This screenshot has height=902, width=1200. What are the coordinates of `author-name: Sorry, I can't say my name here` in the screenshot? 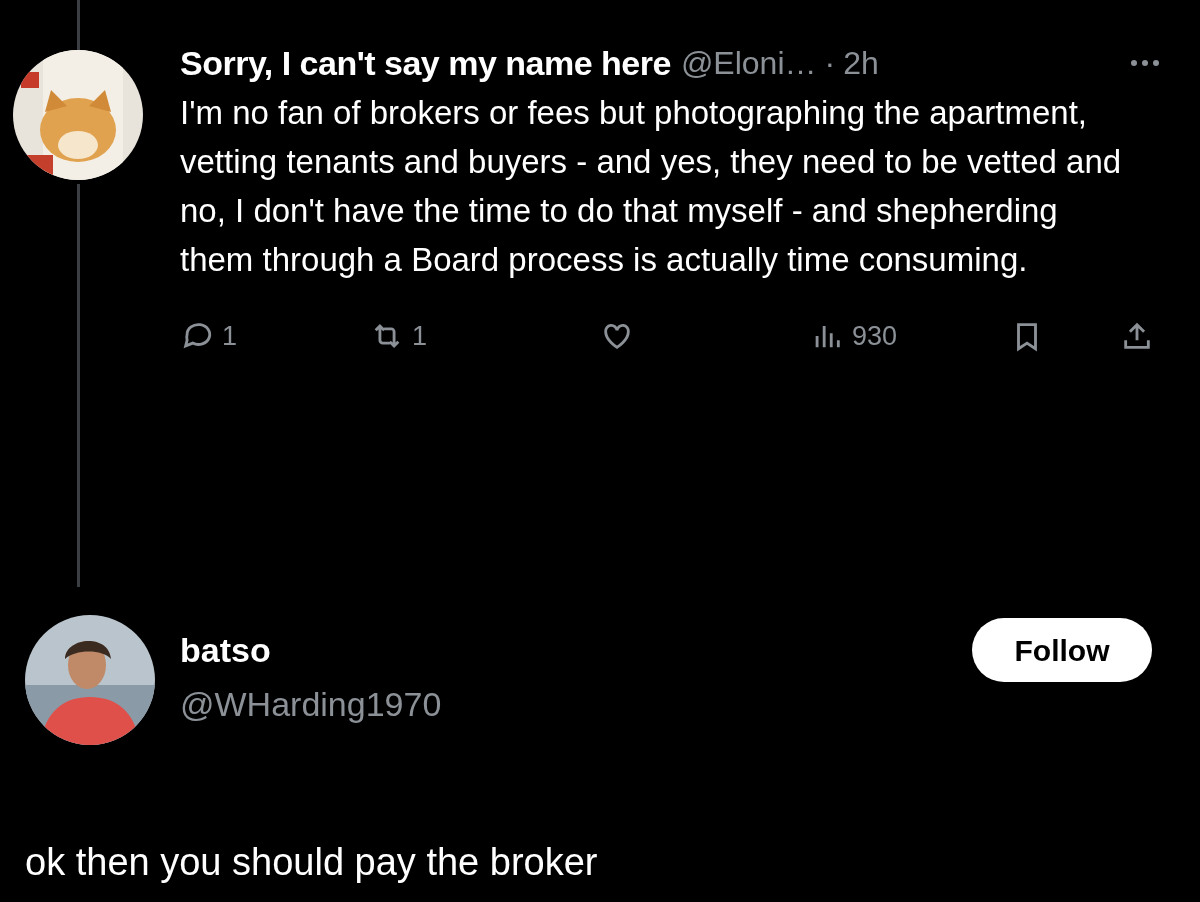 It's located at (425, 63).